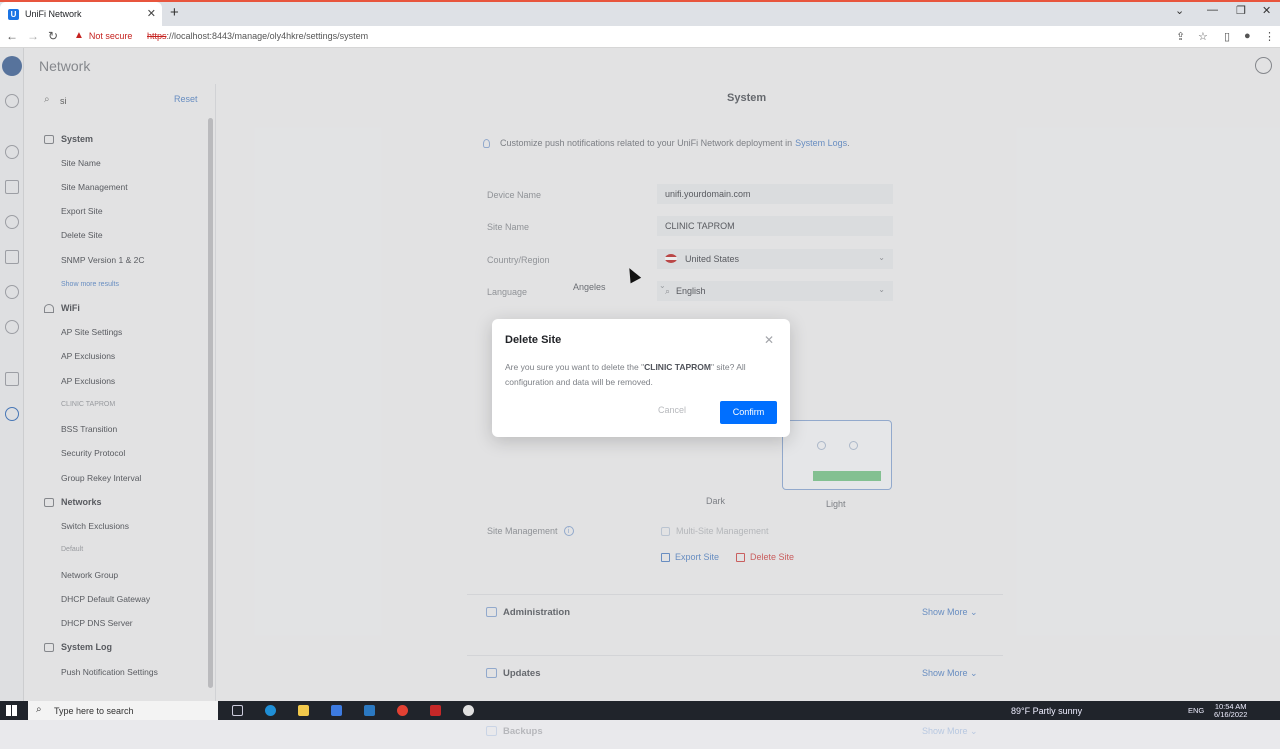  What do you see at coordinates (303, 710) in the screenshot?
I see `file-explorer-icon` at bounding box center [303, 710].